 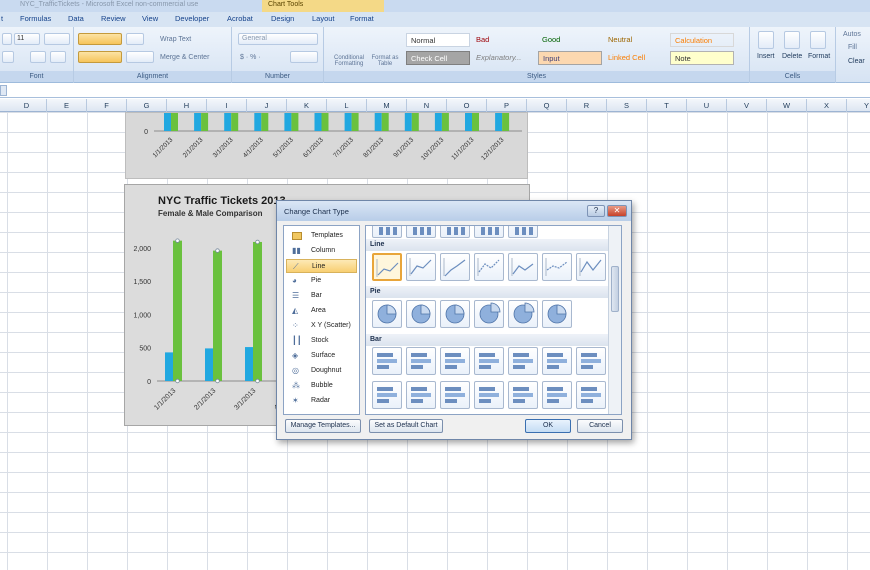 What do you see at coordinates (615, 289) in the screenshot?
I see `scrollbar-thumb` at bounding box center [615, 289].